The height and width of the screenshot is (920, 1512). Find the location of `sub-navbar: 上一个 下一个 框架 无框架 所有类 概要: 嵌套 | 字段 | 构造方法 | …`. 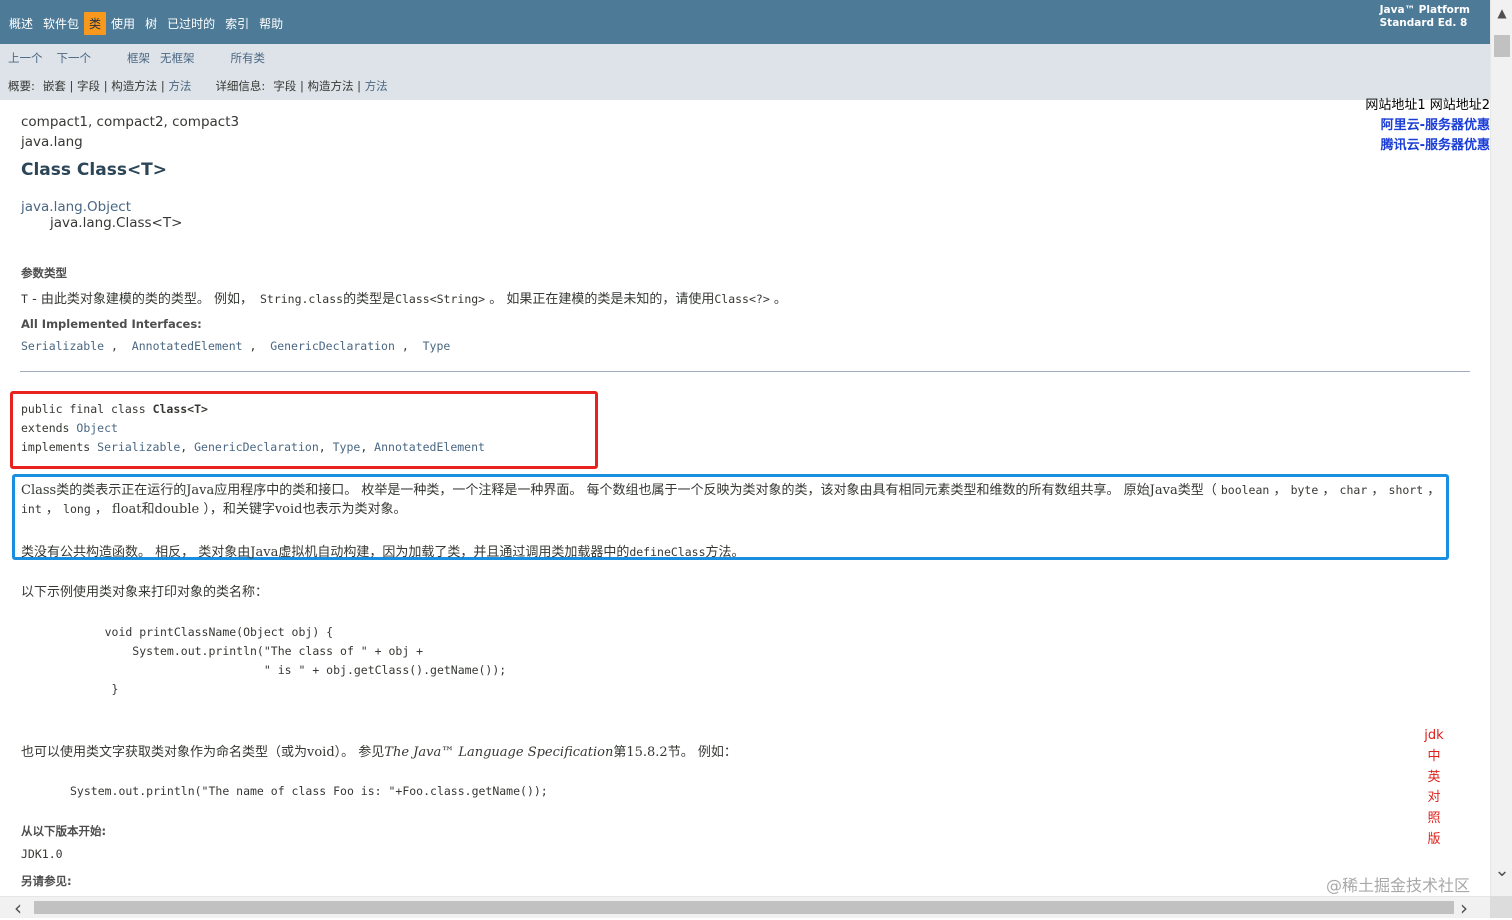

sub-navbar: 上一个 下一个 框架 无框架 所有类 概要: 嵌套 | 字段 | 构造方法 | … is located at coordinates (745, 72).